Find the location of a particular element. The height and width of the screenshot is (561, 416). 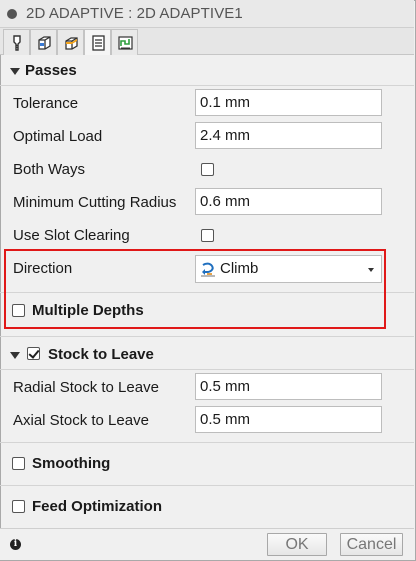

stock-to-leave-checkbox is located at coordinates (33, 353).